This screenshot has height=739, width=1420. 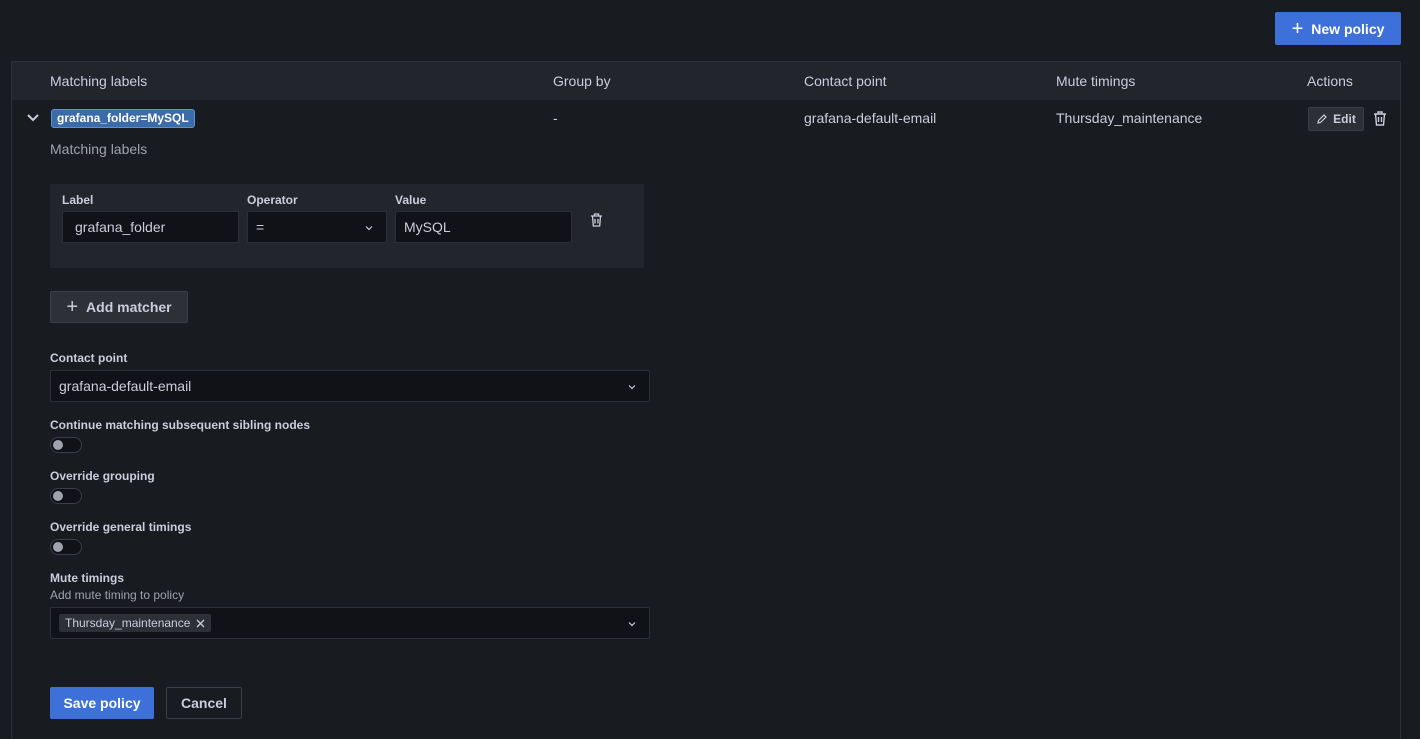 What do you see at coordinates (317, 227) in the screenshot?
I see `operator-select: =` at bounding box center [317, 227].